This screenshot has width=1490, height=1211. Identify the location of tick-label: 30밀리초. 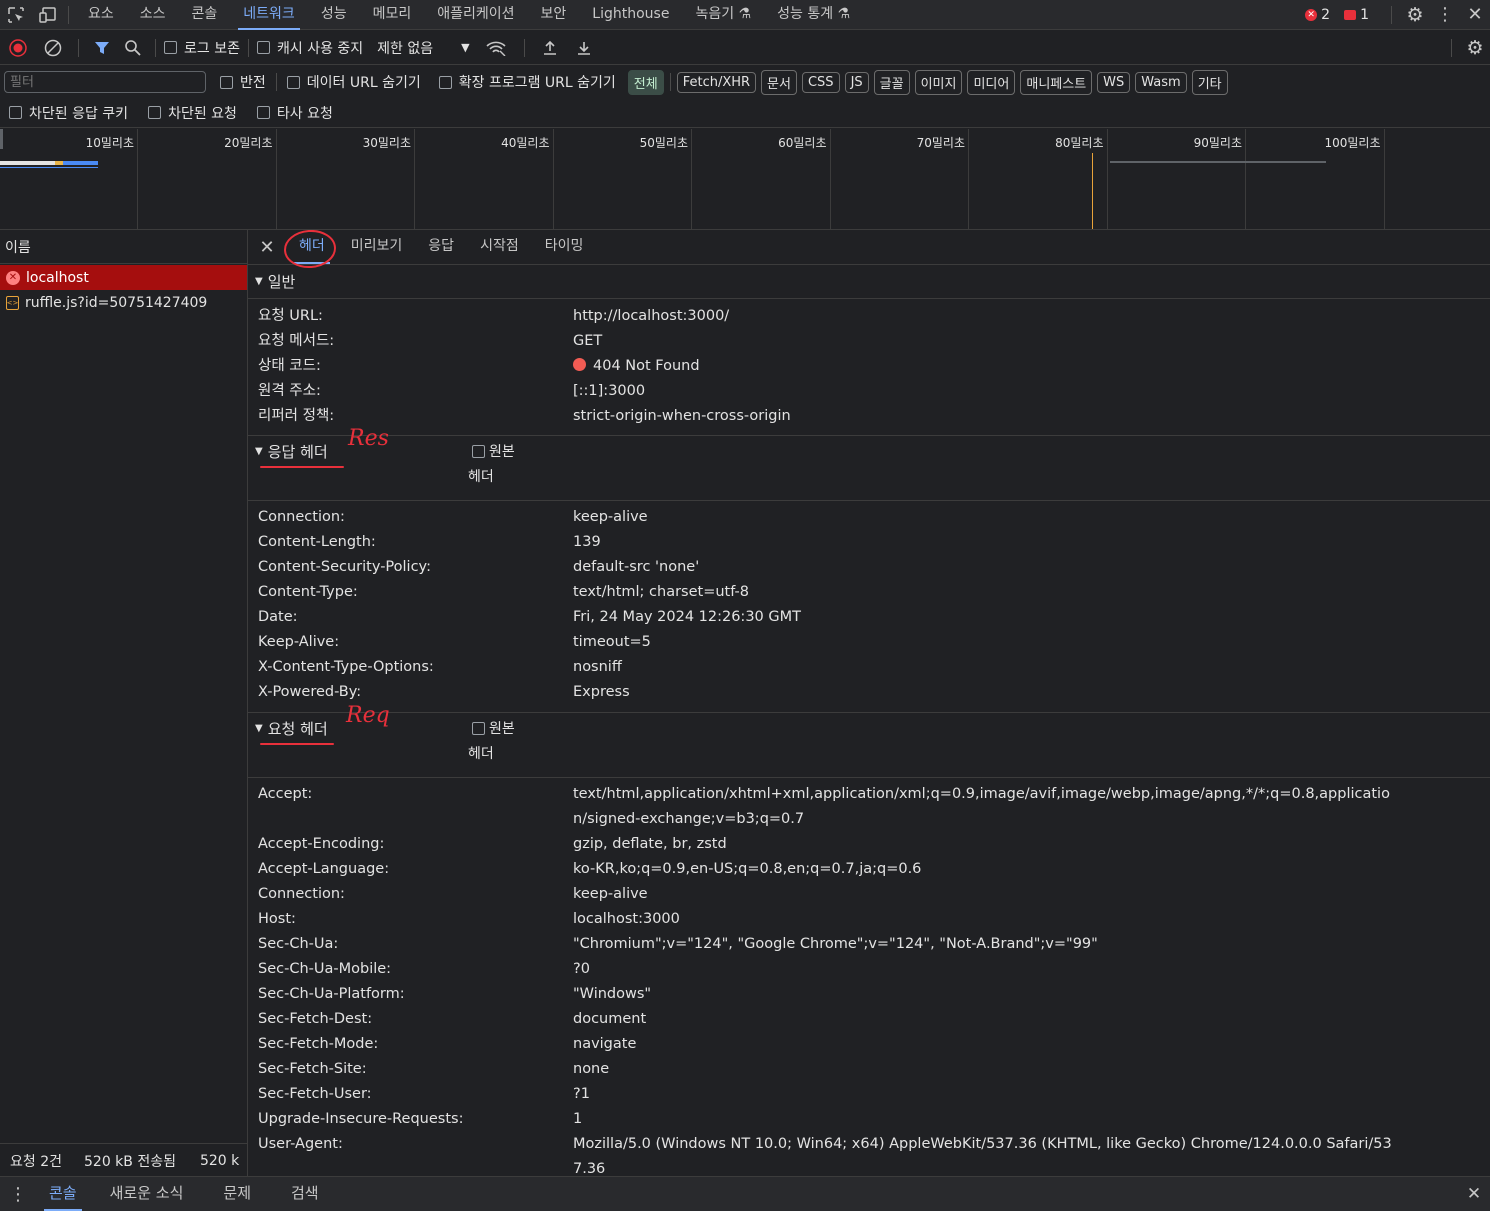
(386, 143).